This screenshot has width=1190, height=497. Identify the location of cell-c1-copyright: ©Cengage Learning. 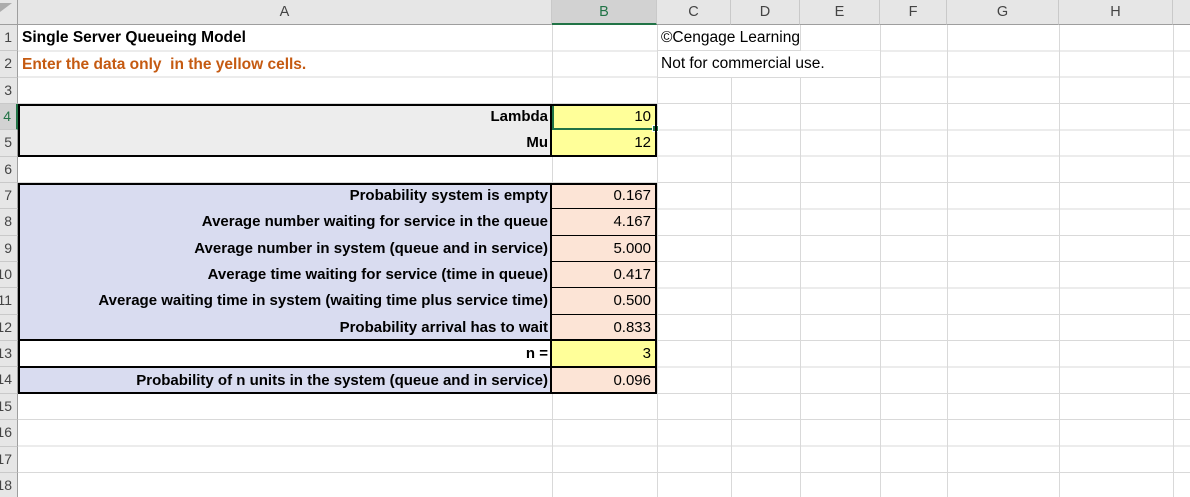
(729, 38).